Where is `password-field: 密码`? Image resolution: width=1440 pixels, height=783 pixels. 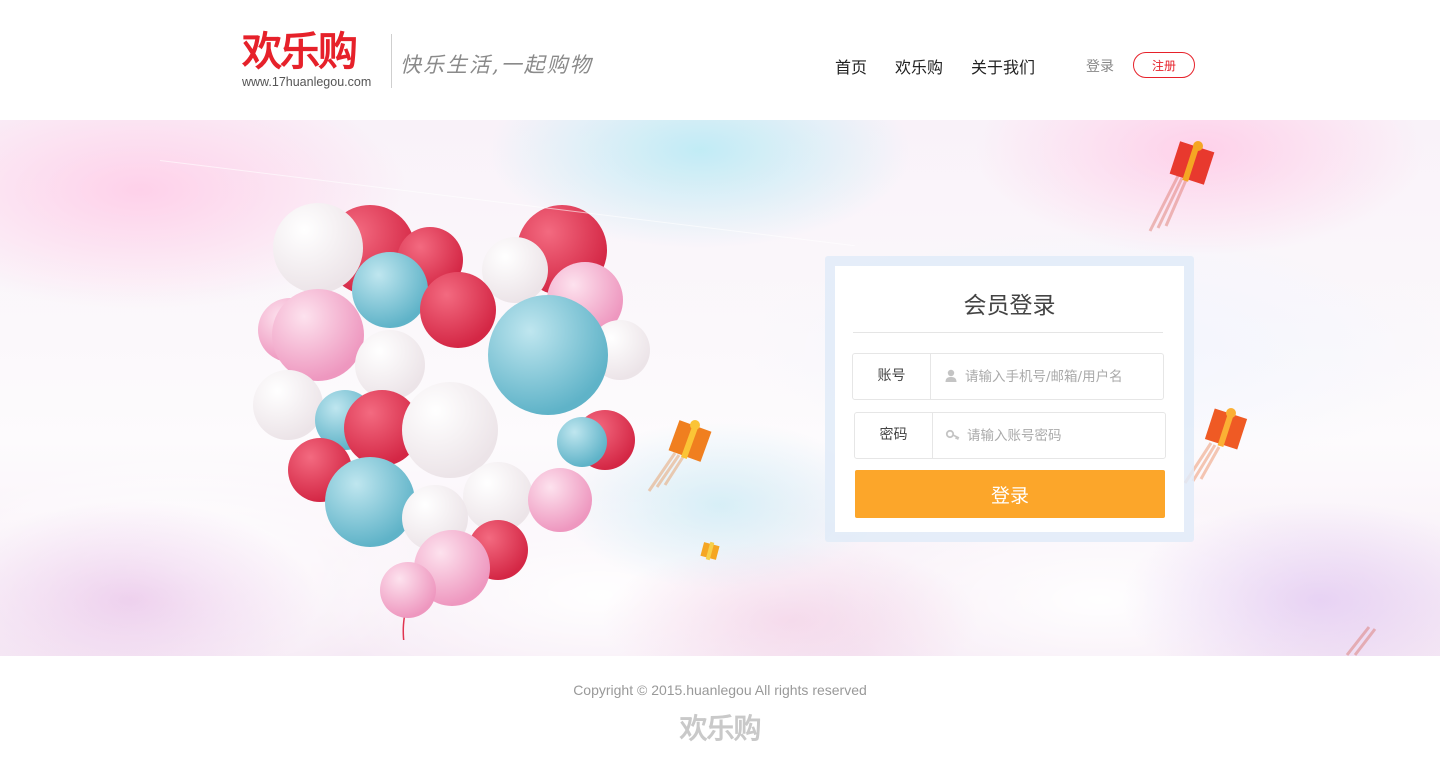
password-field: 密码 is located at coordinates (1010, 435).